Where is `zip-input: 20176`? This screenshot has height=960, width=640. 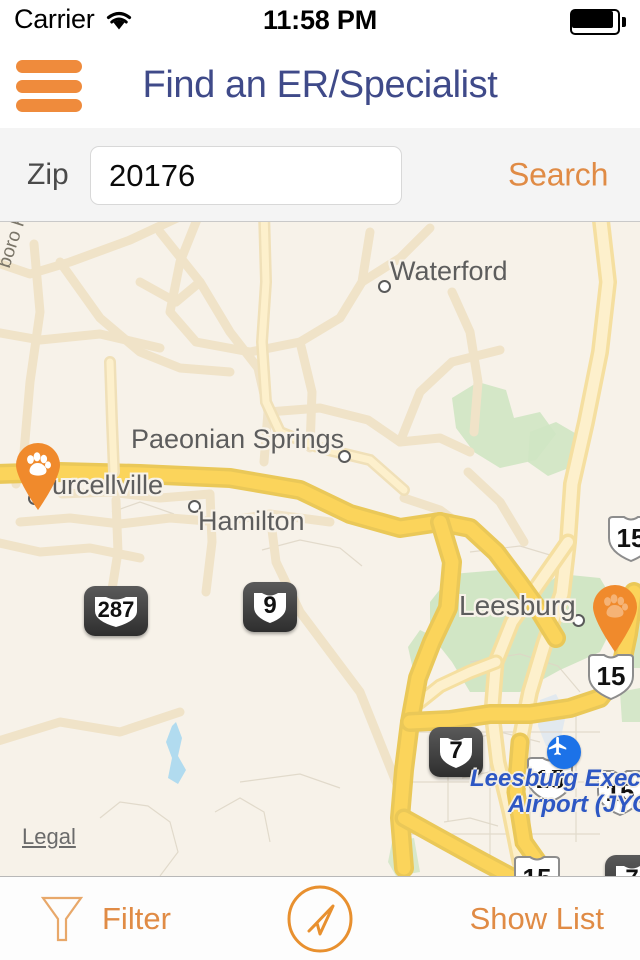
zip-input: 20176 is located at coordinates (246, 175).